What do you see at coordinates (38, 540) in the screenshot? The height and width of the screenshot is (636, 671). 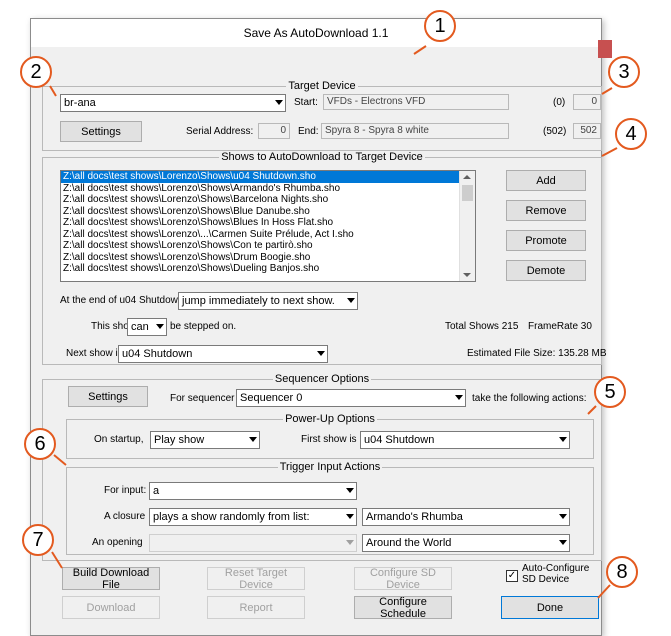 I see `callout-7: 7` at bounding box center [38, 540].